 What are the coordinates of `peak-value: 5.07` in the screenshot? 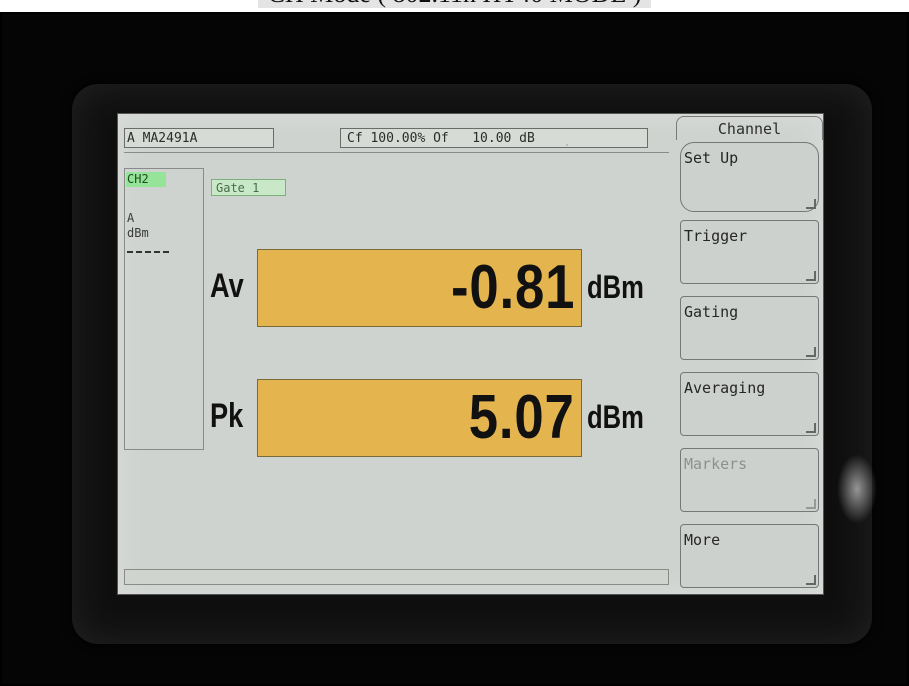 It's located at (522, 417).